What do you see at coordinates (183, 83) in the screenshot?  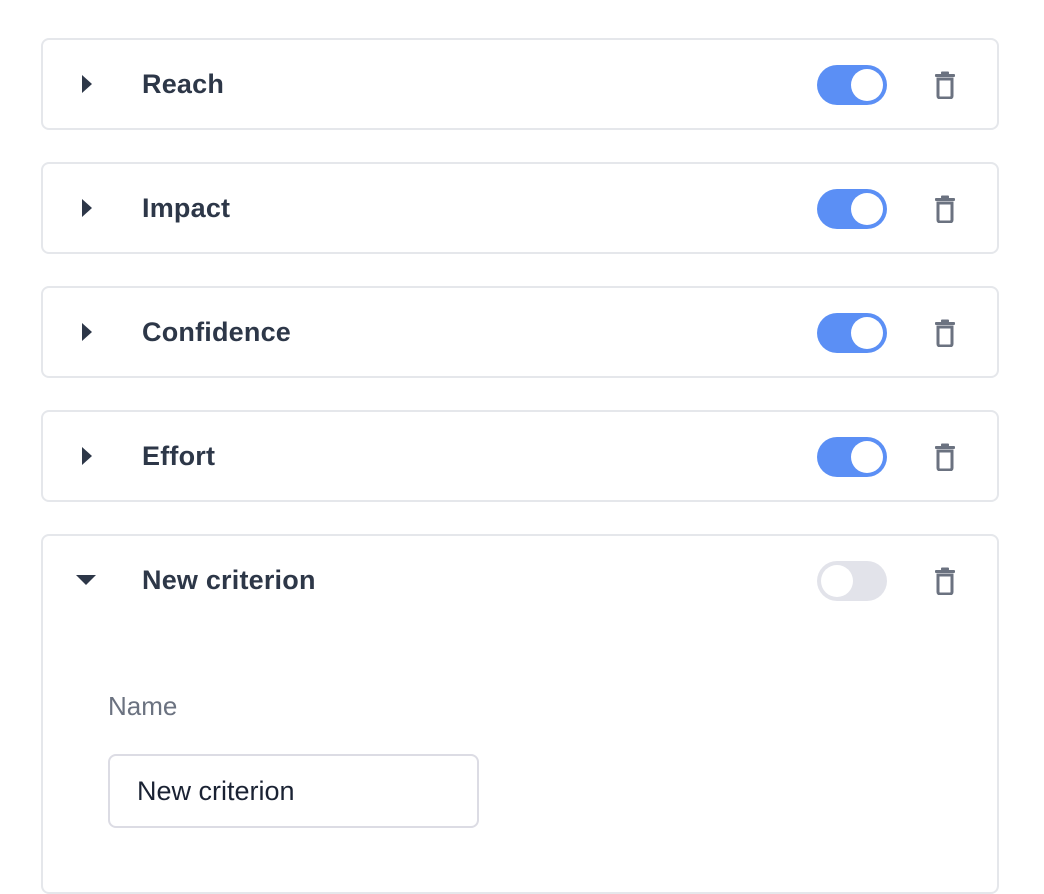 I see `criterion-title: Reach` at bounding box center [183, 83].